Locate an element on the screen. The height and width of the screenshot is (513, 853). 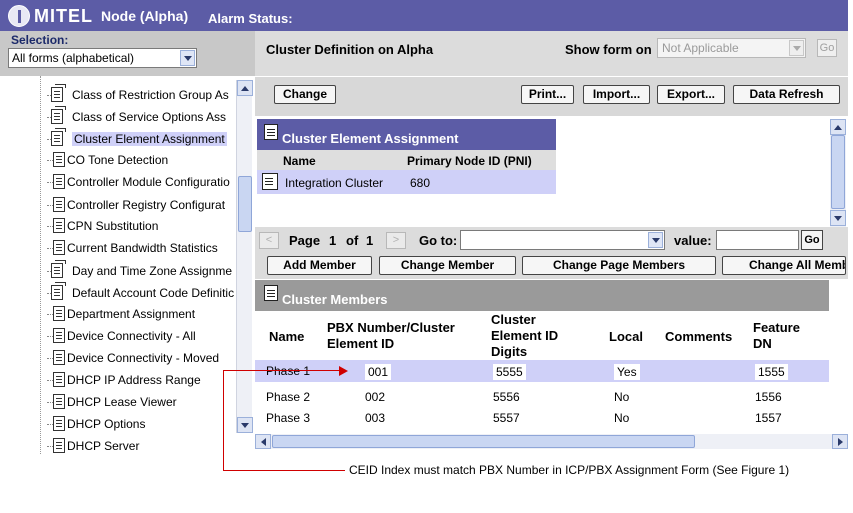
change-page-members-button: Change Page Members is located at coordinates (619, 265).